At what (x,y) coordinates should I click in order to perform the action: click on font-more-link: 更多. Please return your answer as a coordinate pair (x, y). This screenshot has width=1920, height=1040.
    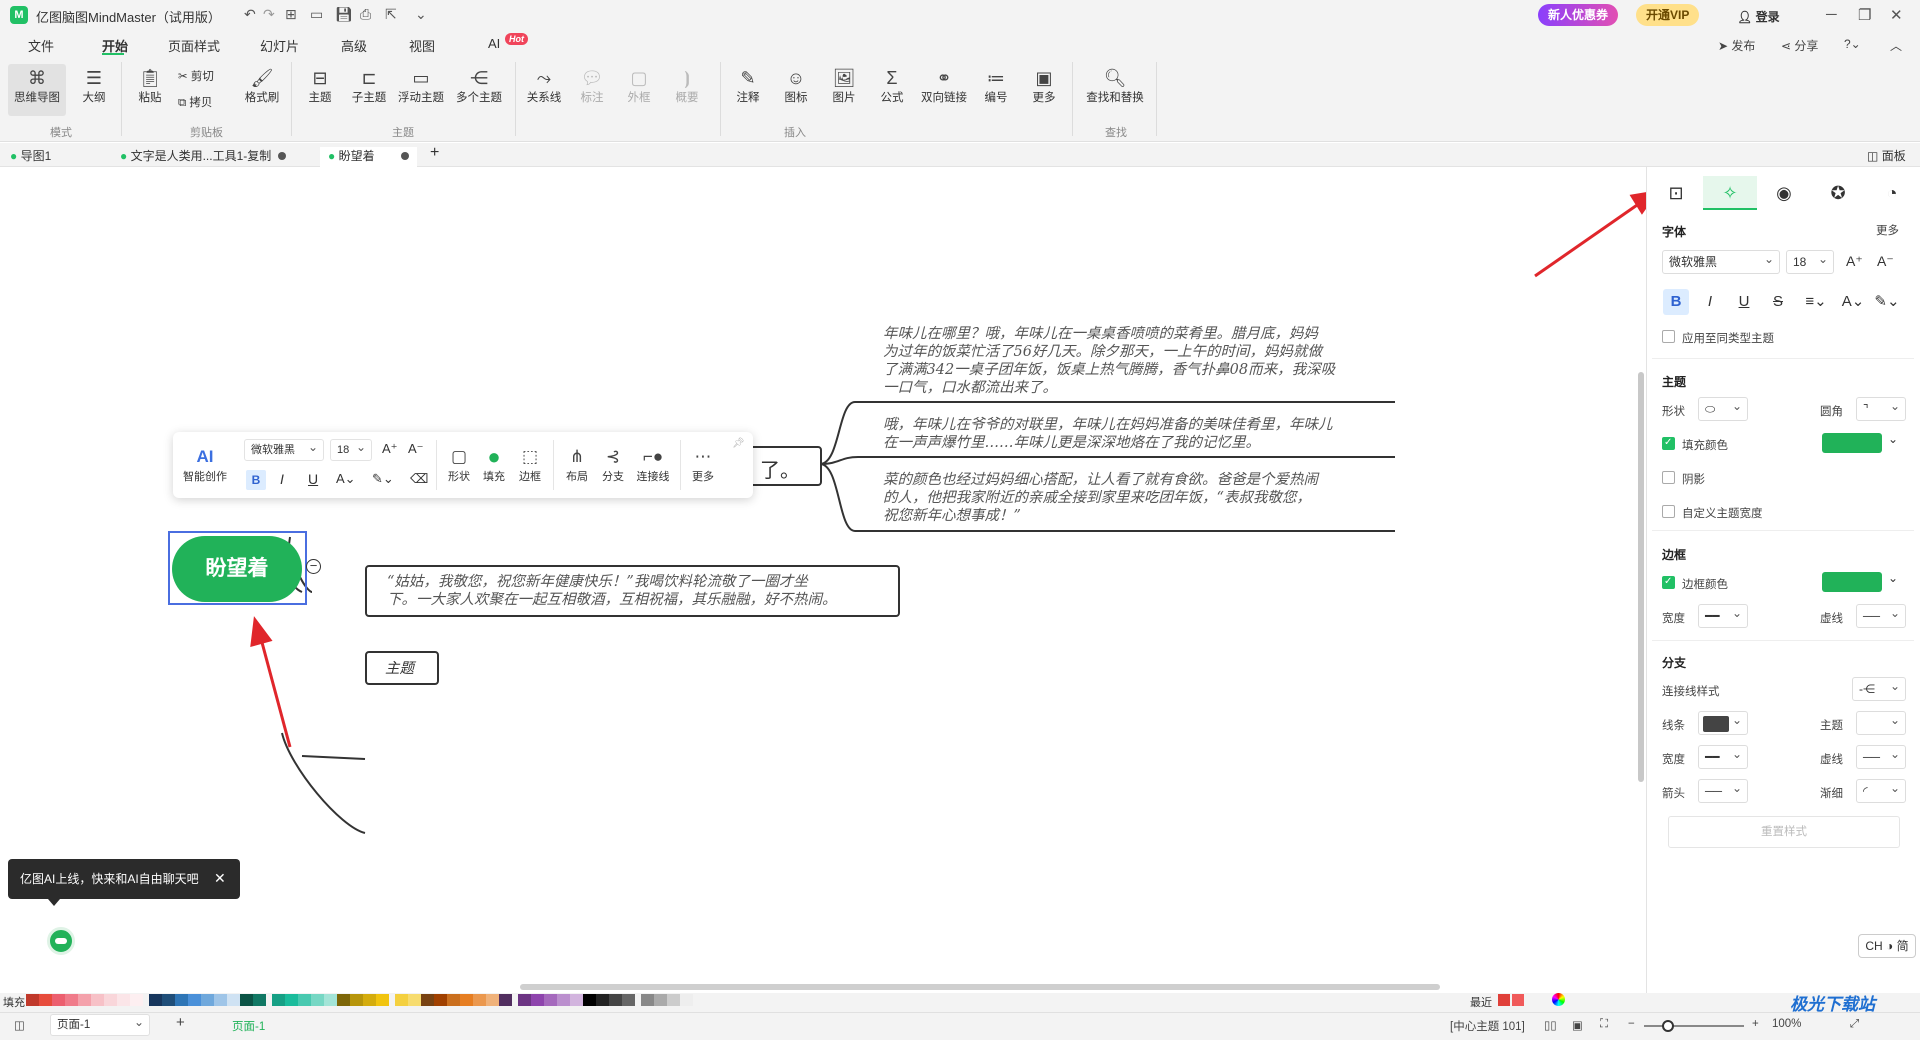
    Looking at the image, I should click on (1887, 230).